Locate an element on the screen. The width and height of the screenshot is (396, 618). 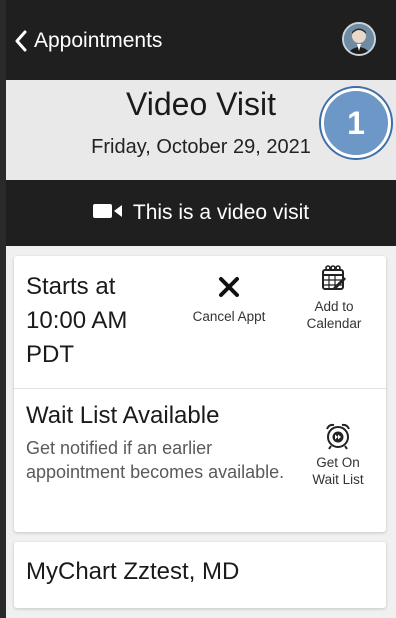
banner-text: This is a video visit is located at coordinates (221, 212).